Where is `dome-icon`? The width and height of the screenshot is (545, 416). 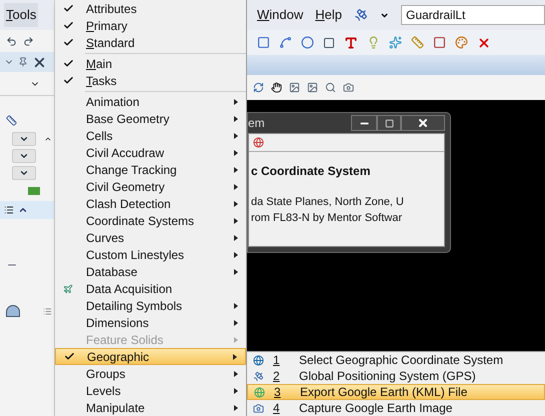
dome-icon is located at coordinates (13, 311).